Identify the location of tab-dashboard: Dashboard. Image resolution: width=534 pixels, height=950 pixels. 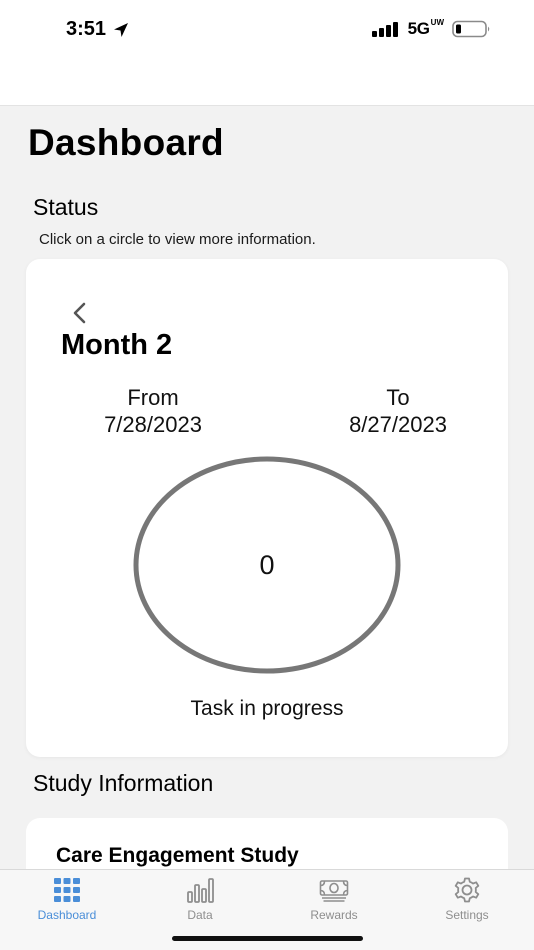
(67, 900).